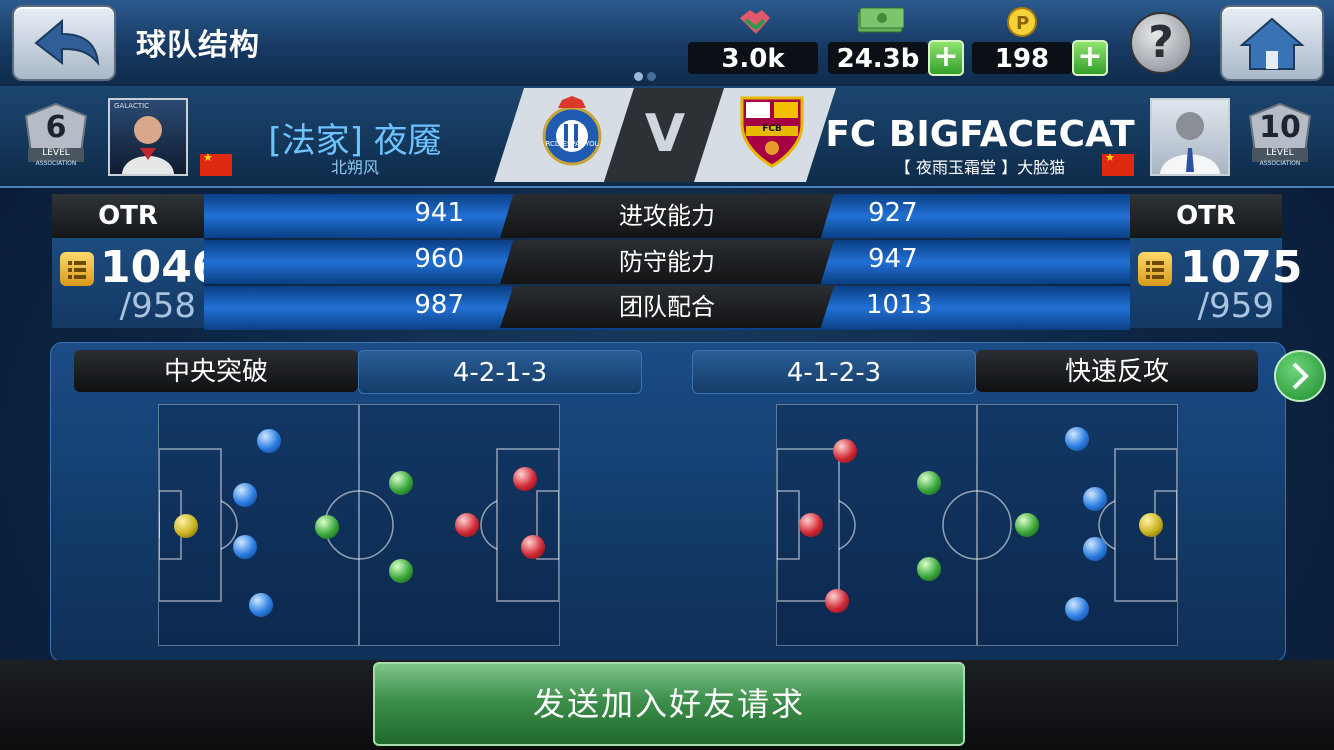 The image size is (1334, 750). Describe the element at coordinates (980, 167) in the screenshot. I see `player2-subtitle: 【 夜雨玉霜堂 】大脸猫` at that location.